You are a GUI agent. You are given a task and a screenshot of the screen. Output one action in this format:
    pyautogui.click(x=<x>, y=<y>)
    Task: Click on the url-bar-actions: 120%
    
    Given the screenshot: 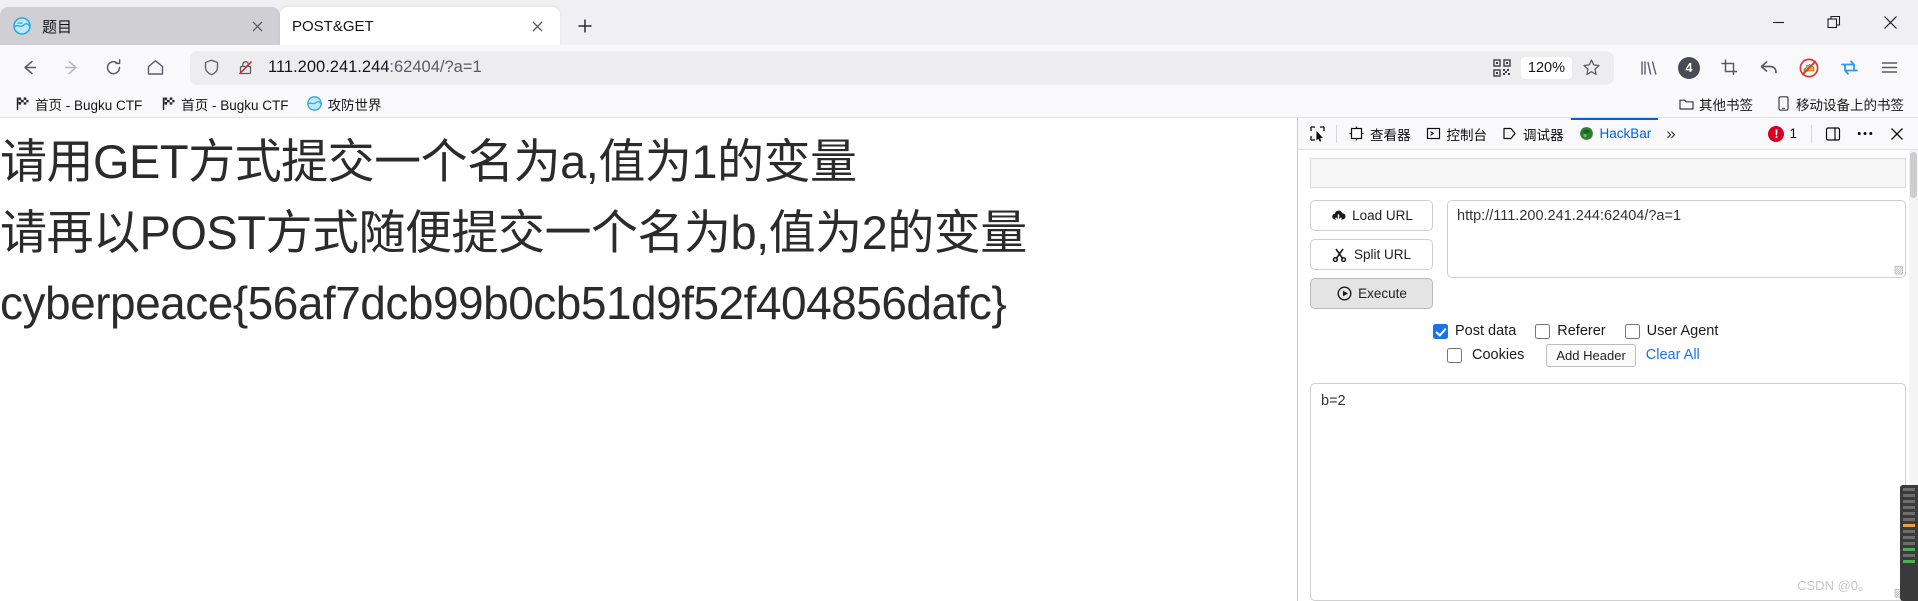 What is the action you would take?
    pyautogui.click(x=1546, y=68)
    